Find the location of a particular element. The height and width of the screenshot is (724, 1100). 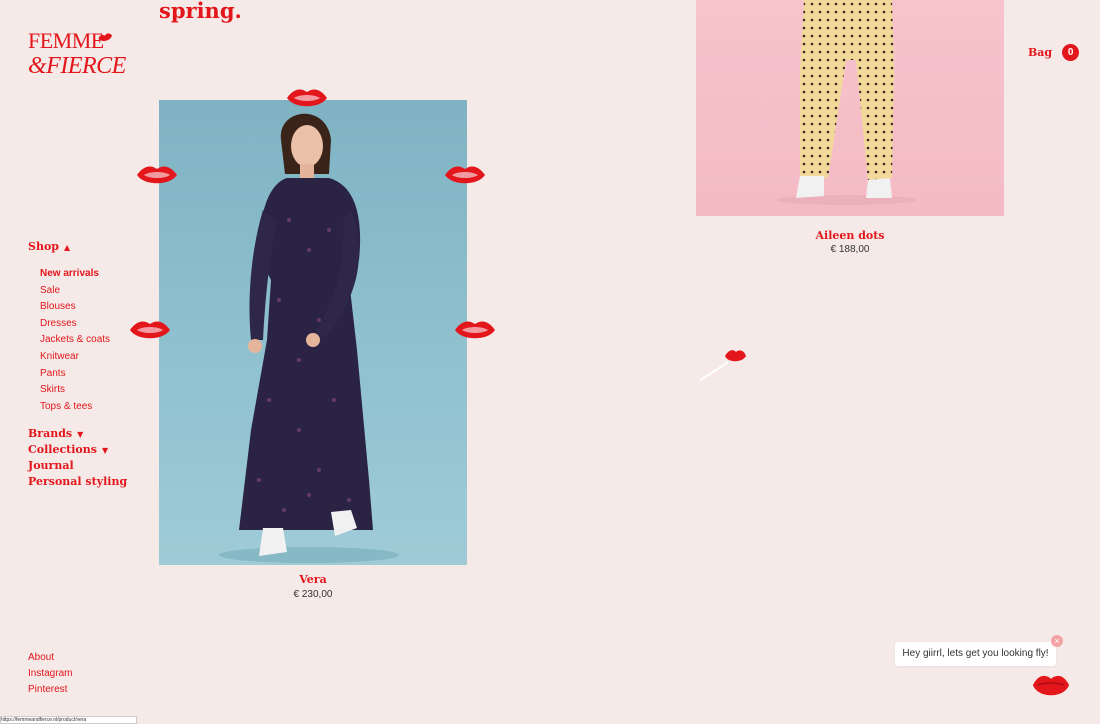

nav-journal: Journal is located at coordinates (51, 465).